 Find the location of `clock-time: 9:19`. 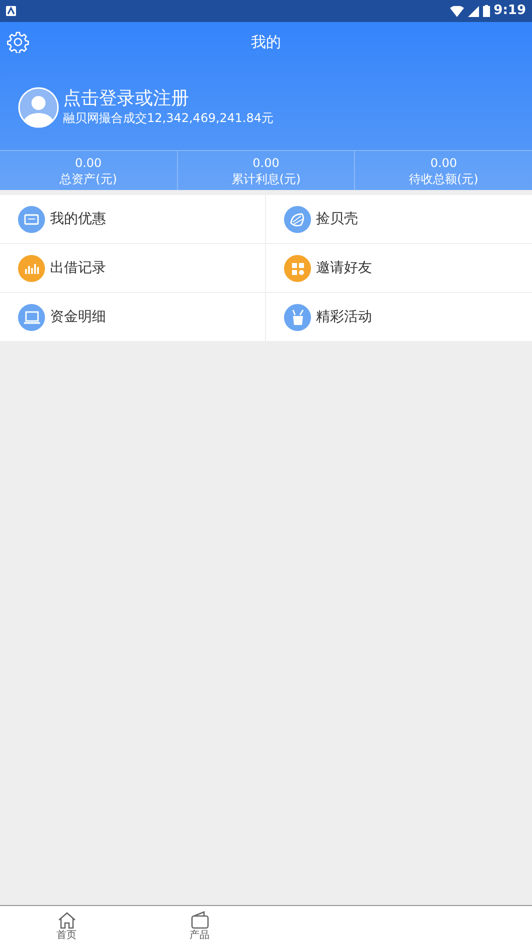

clock-time: 9:19 is located at coordinates (510, 11).